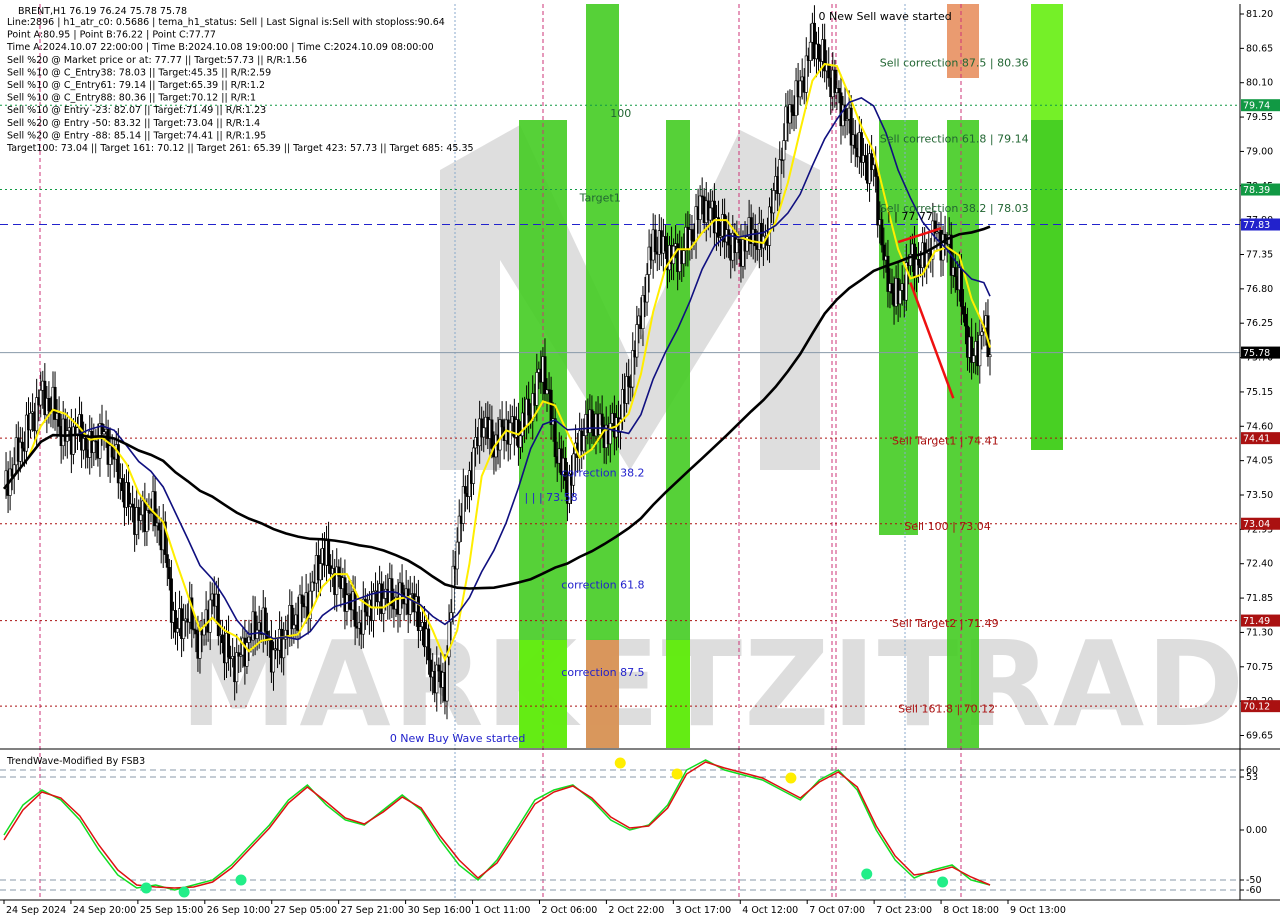 This screenshot has width=1280, height=920. Describe the element at coordinates (1256, 225) in the screenshot. I see `price-level-label: 77.83` at that location.